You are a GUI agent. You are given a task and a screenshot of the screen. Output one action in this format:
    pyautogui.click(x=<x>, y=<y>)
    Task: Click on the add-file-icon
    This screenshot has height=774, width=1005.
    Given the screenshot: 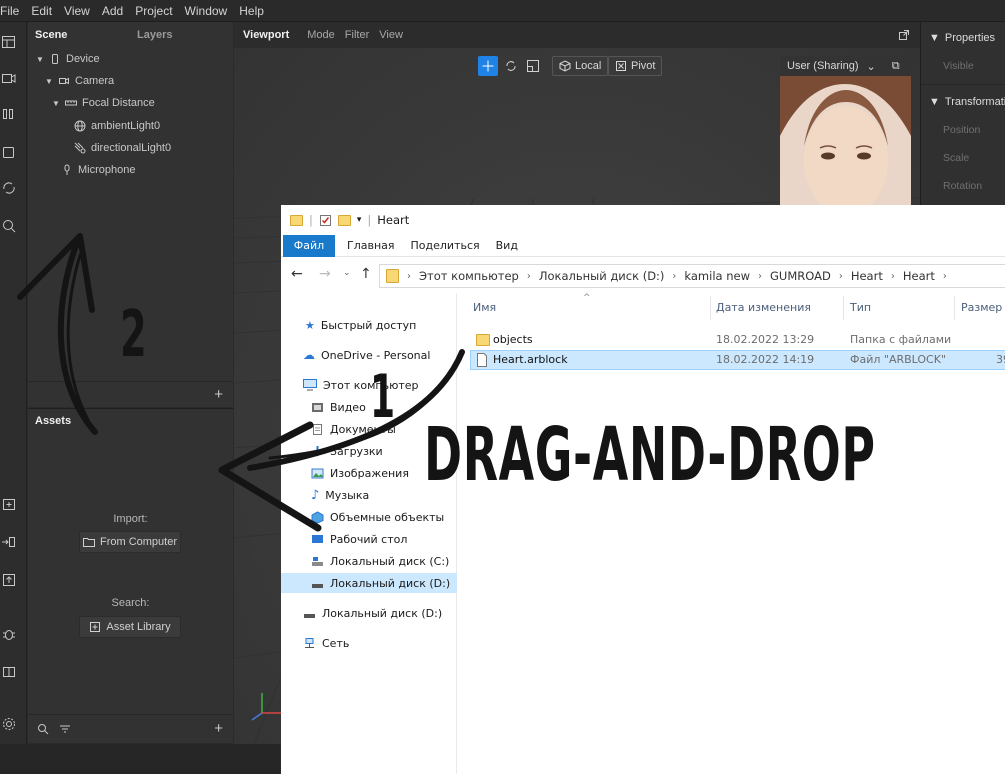 What is the action you would take?
    pyautogui.click(x=9, y=504)
    